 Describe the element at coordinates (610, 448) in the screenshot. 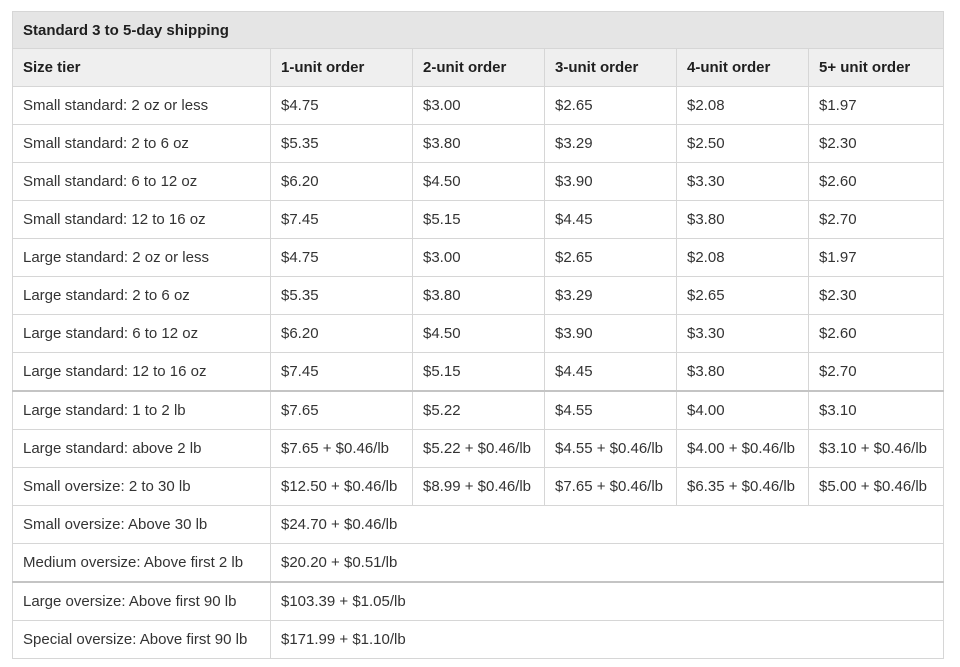

I see `price-cell: $4.55 + $0.46/lb` at that location.